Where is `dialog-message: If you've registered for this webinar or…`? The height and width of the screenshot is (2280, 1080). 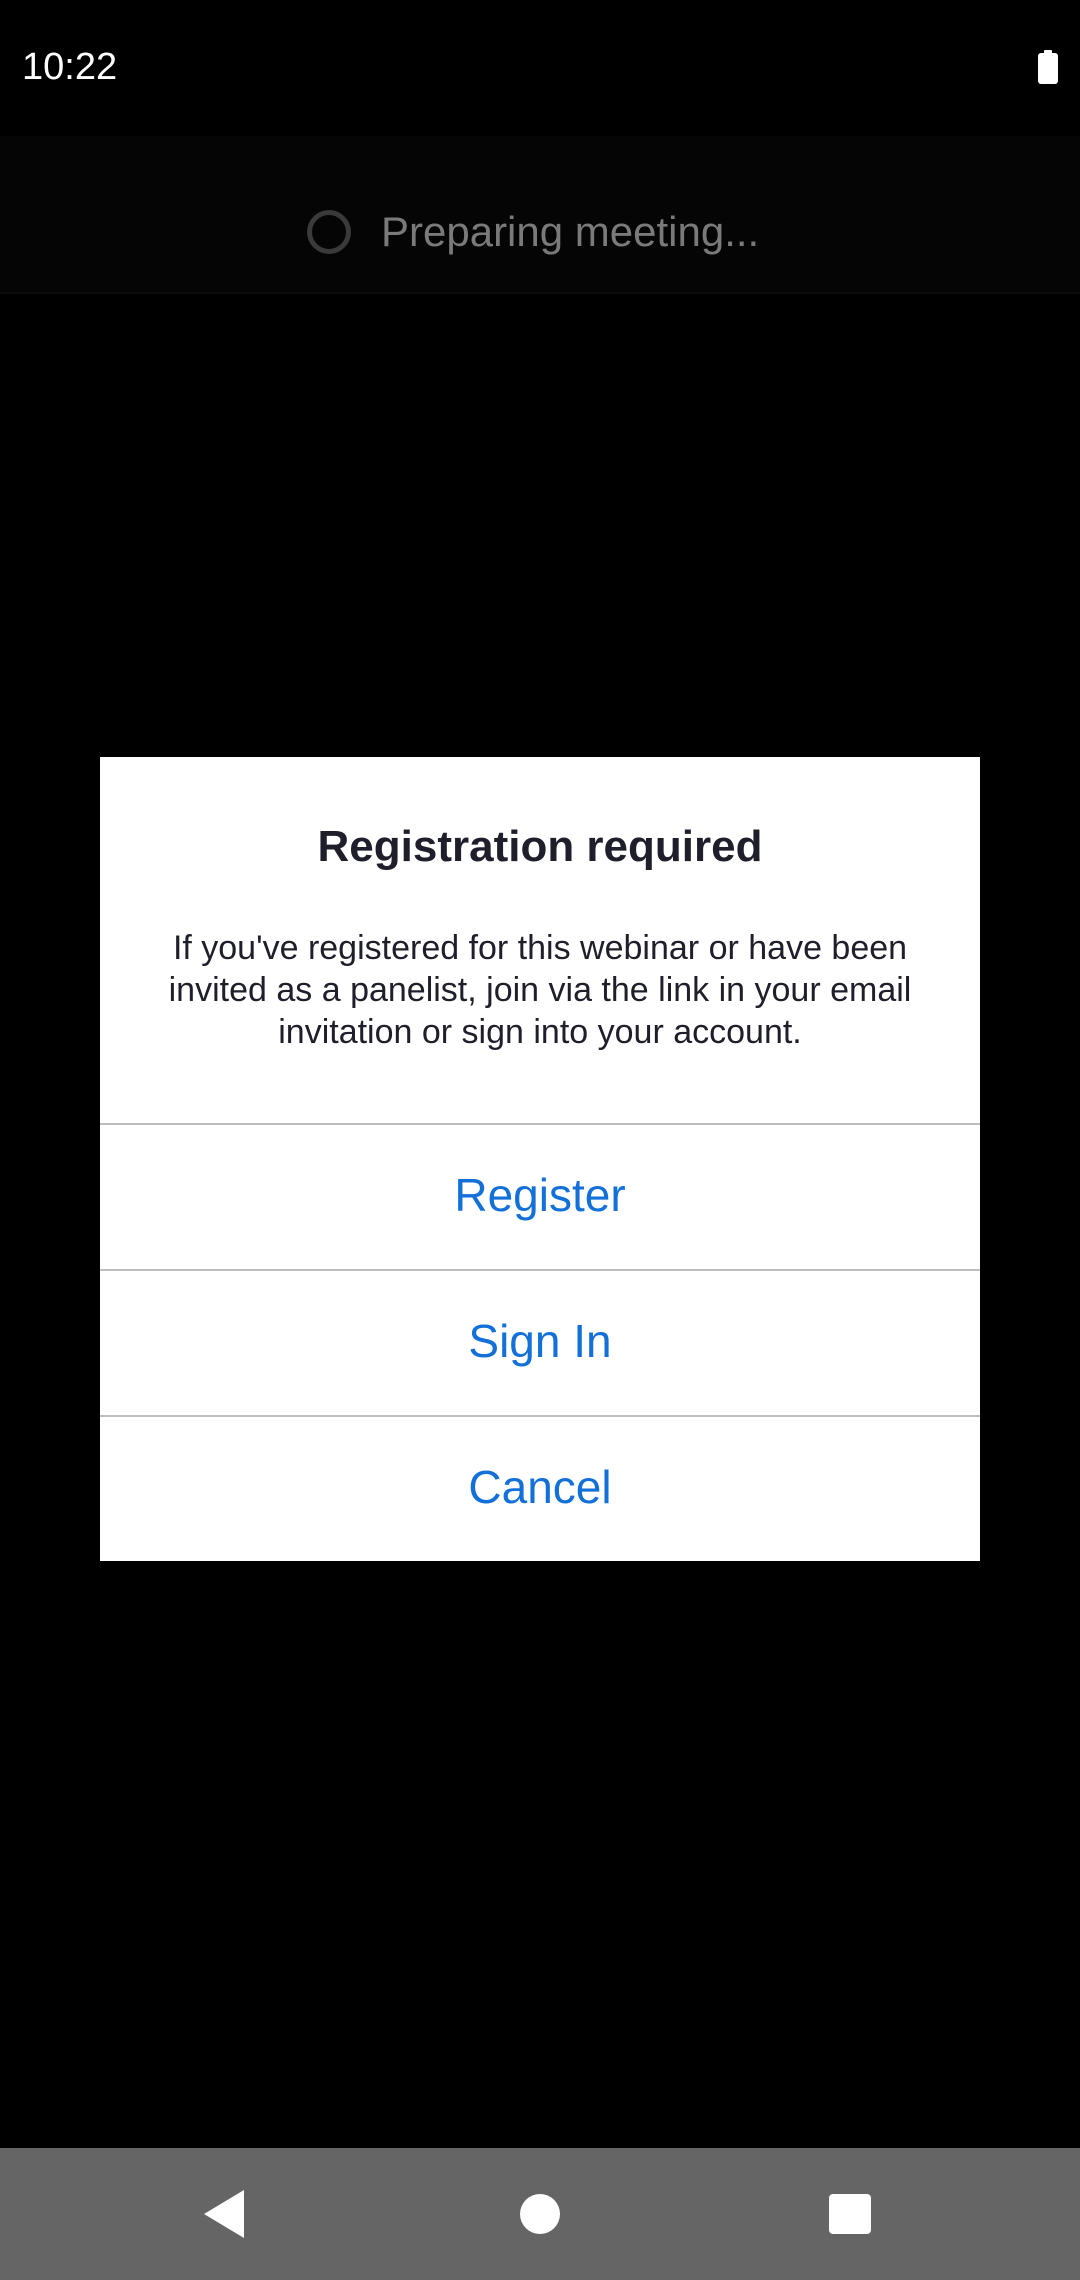 dialog-message: If you've registered for this webinar or… is located at coordinates (540, 990).